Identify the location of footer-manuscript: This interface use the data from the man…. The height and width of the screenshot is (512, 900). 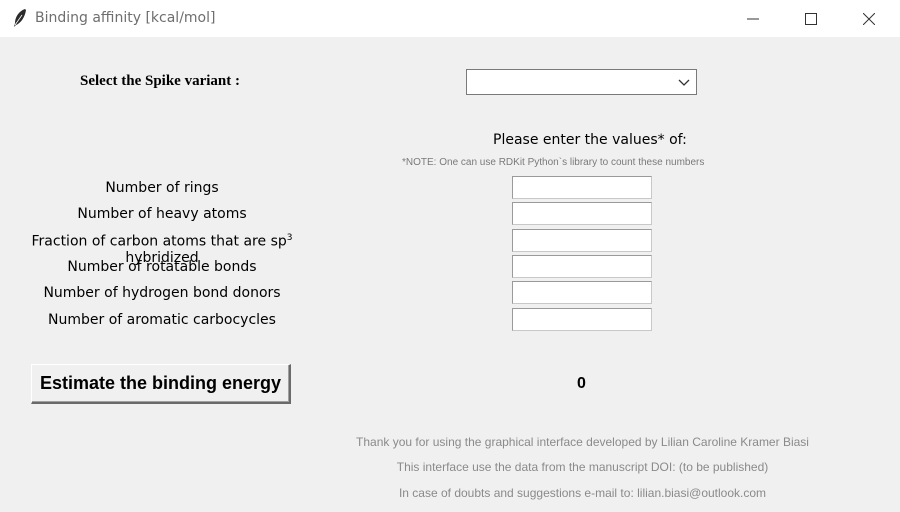
(582, 467).